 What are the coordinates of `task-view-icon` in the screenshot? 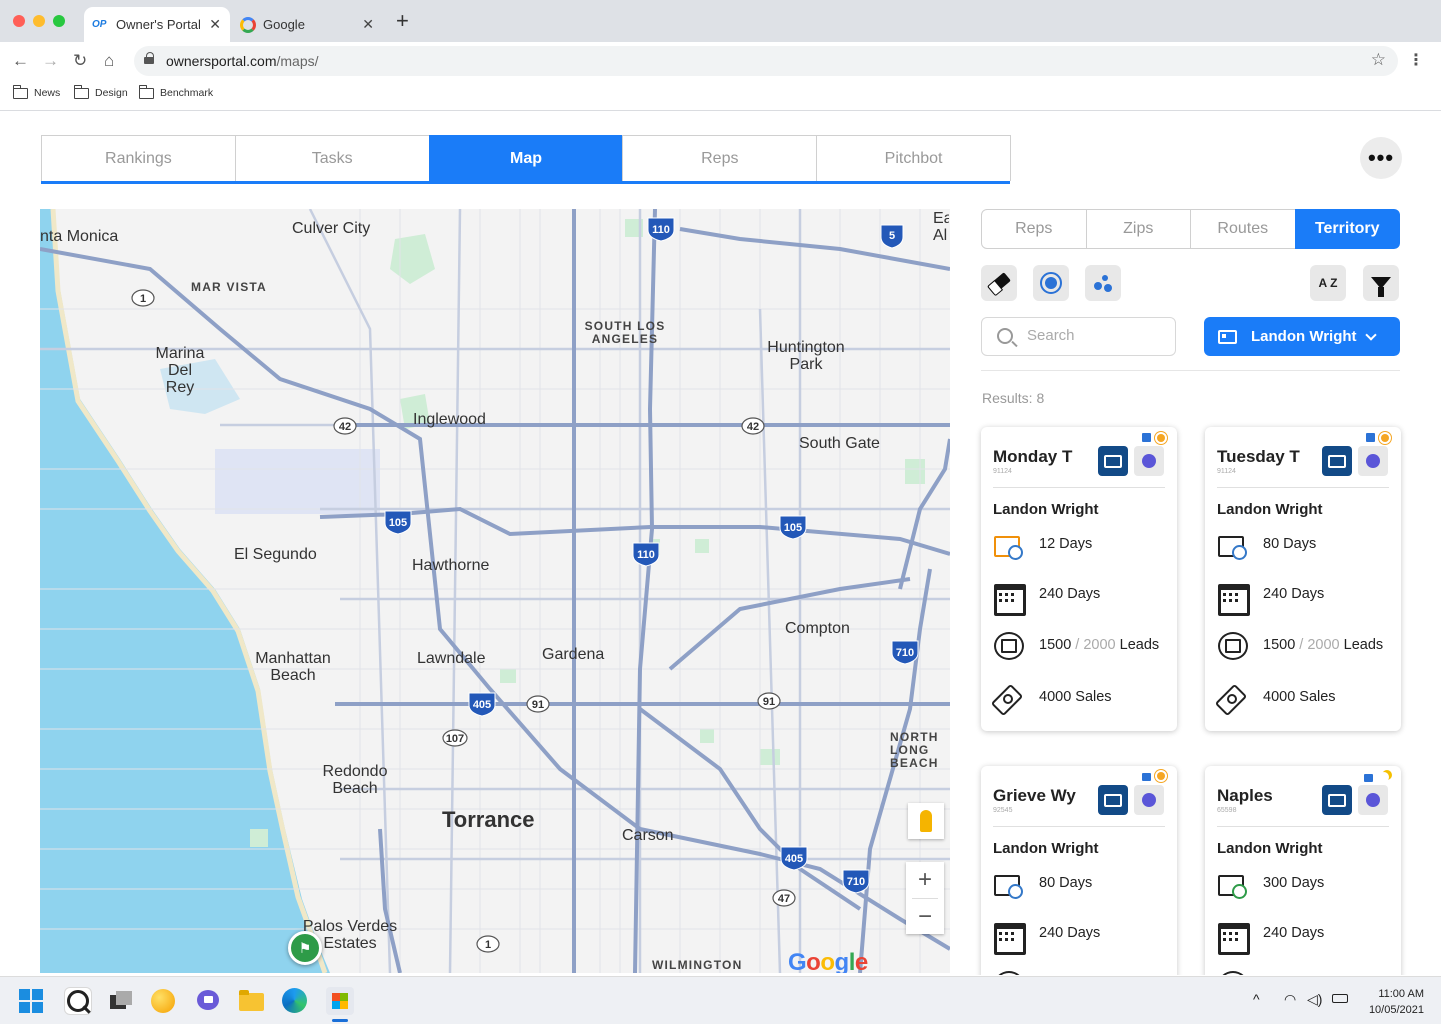 It's located at (122, 1001).